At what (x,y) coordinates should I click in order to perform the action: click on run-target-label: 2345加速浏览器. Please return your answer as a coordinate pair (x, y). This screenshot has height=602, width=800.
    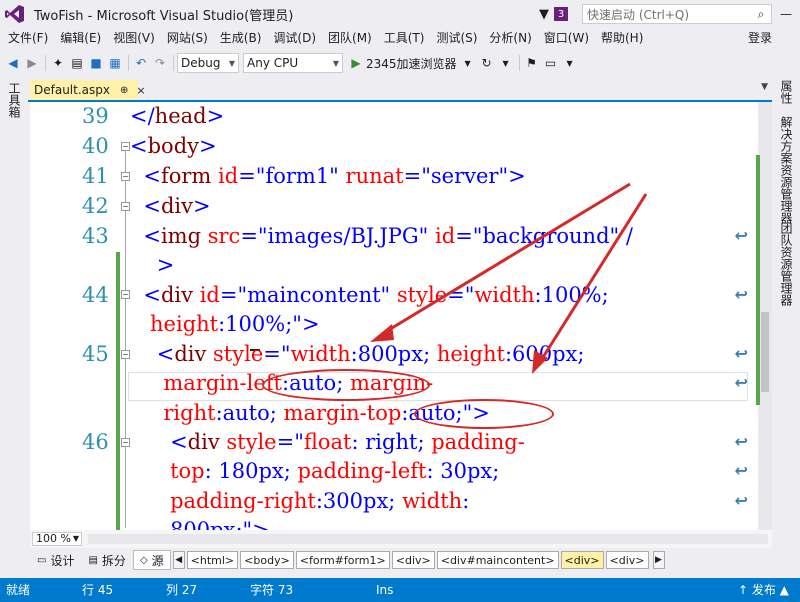
    Looking at the image, I should click on (411, 63).